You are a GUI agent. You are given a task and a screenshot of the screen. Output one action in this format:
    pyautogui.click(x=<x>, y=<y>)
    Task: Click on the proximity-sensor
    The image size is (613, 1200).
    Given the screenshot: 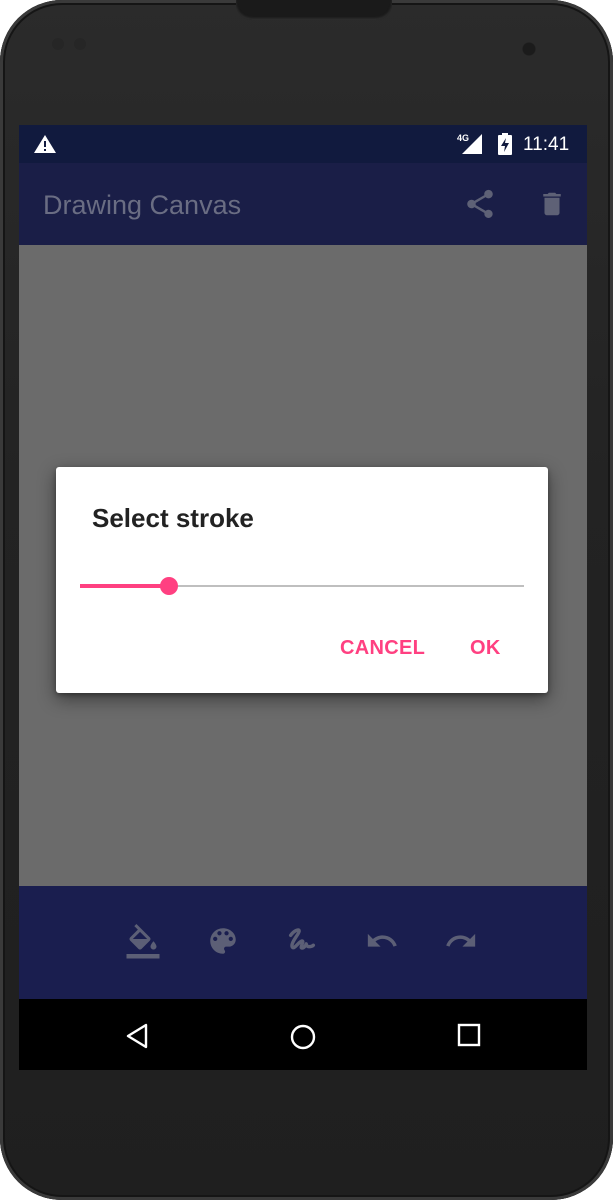 What is the action you would take?
    pyautogui.click(x=58, y=44)
    